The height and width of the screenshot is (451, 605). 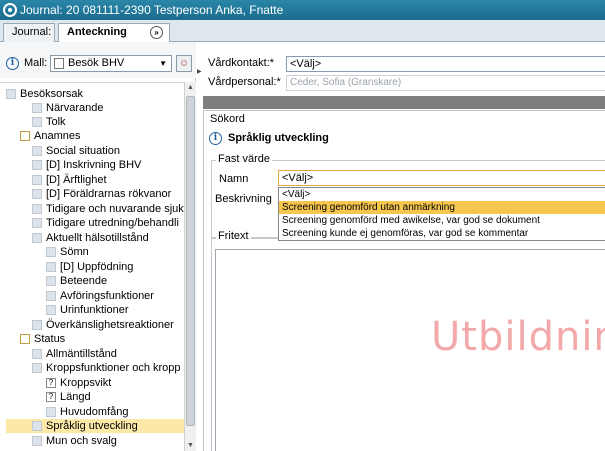 I want to click on mall-row: i Mall: Besök BHV ▼ ☺, so click(x=98, y=60).